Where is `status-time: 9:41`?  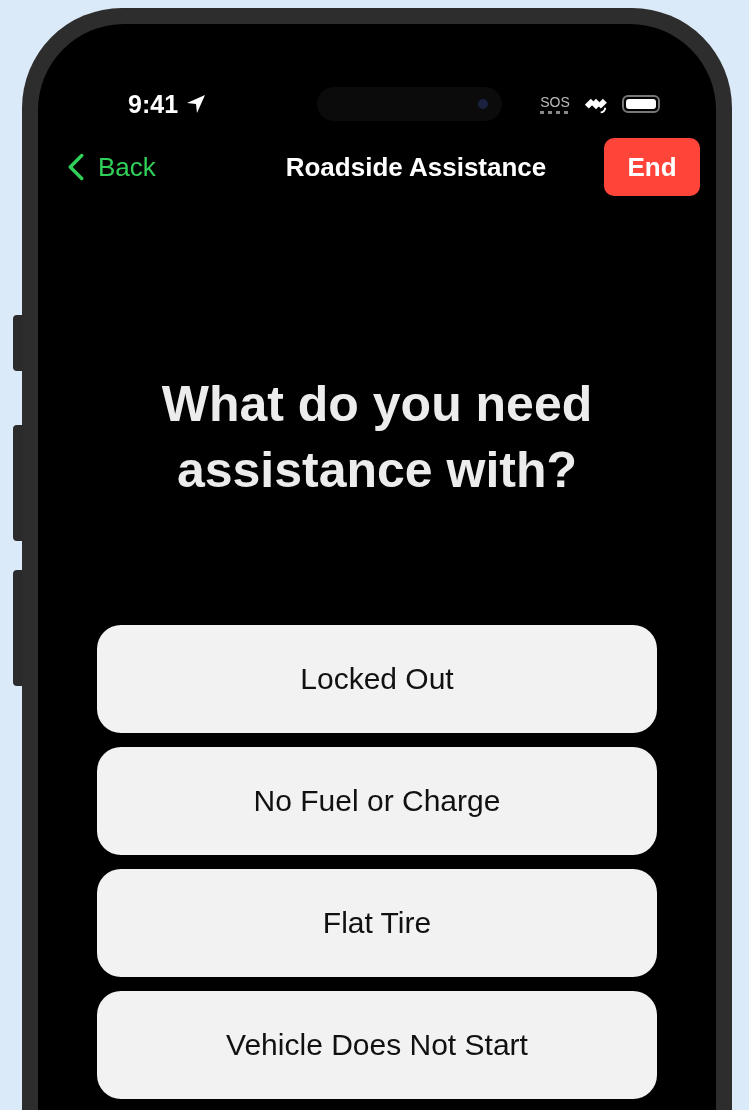
status-time: 9:41 is located at coordinates (153, 104).